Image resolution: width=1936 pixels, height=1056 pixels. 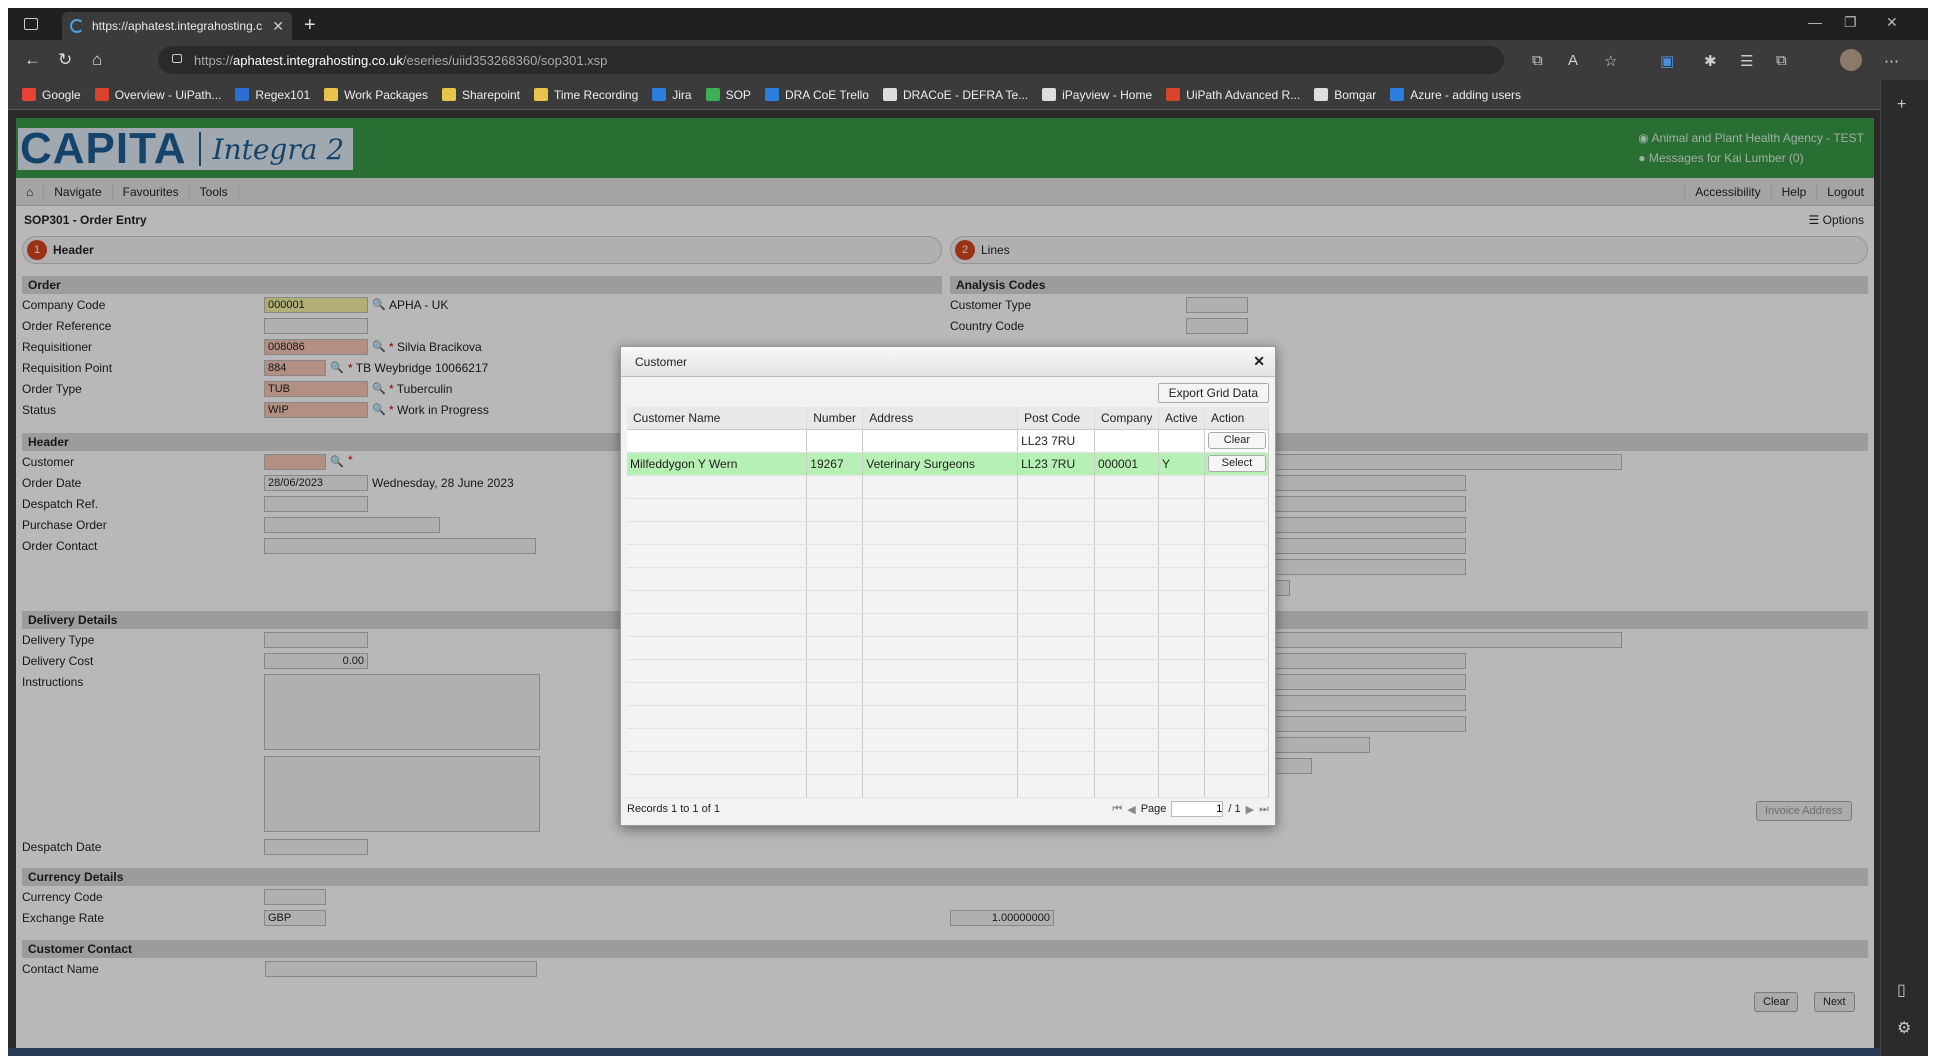 I want to click on grid-pager: Records 1 to 1 of 1 ⏮ ◀ Page / 1 ▶ ⏭, so click(x=948, y=809).